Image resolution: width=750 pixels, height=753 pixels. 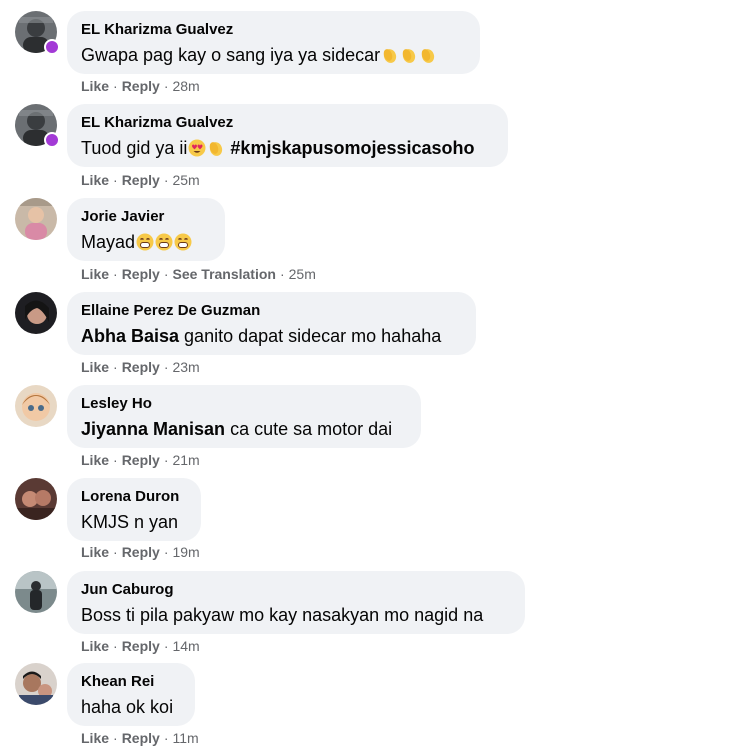 I want to click on comment-timestamp: 14m, so click(x=185, y=646).